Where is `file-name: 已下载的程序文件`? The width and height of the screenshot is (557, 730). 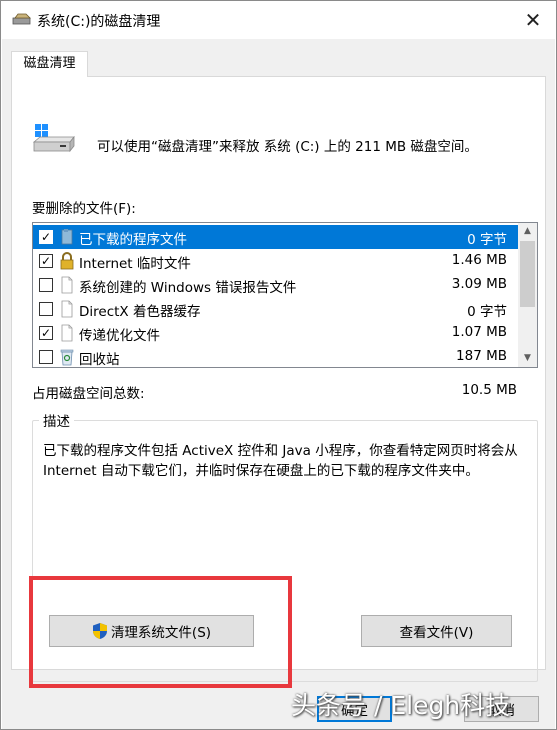
file-name: 已下载的程序文件 is located at coordinates (133, 240).